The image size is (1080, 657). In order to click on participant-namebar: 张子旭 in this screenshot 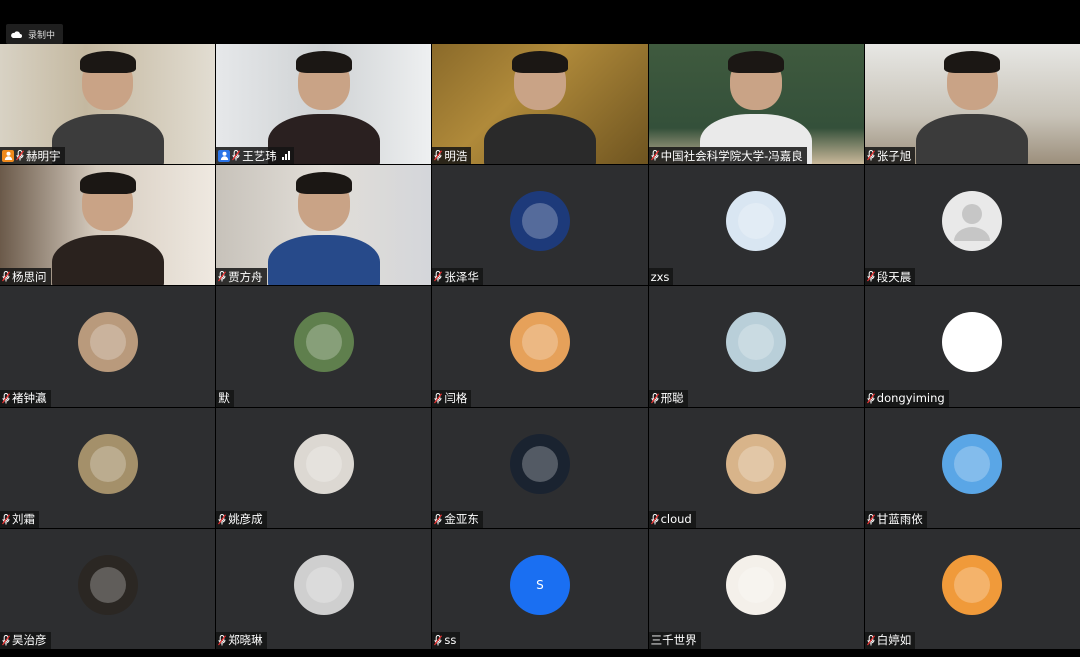, I will do `click(890, 156)`.